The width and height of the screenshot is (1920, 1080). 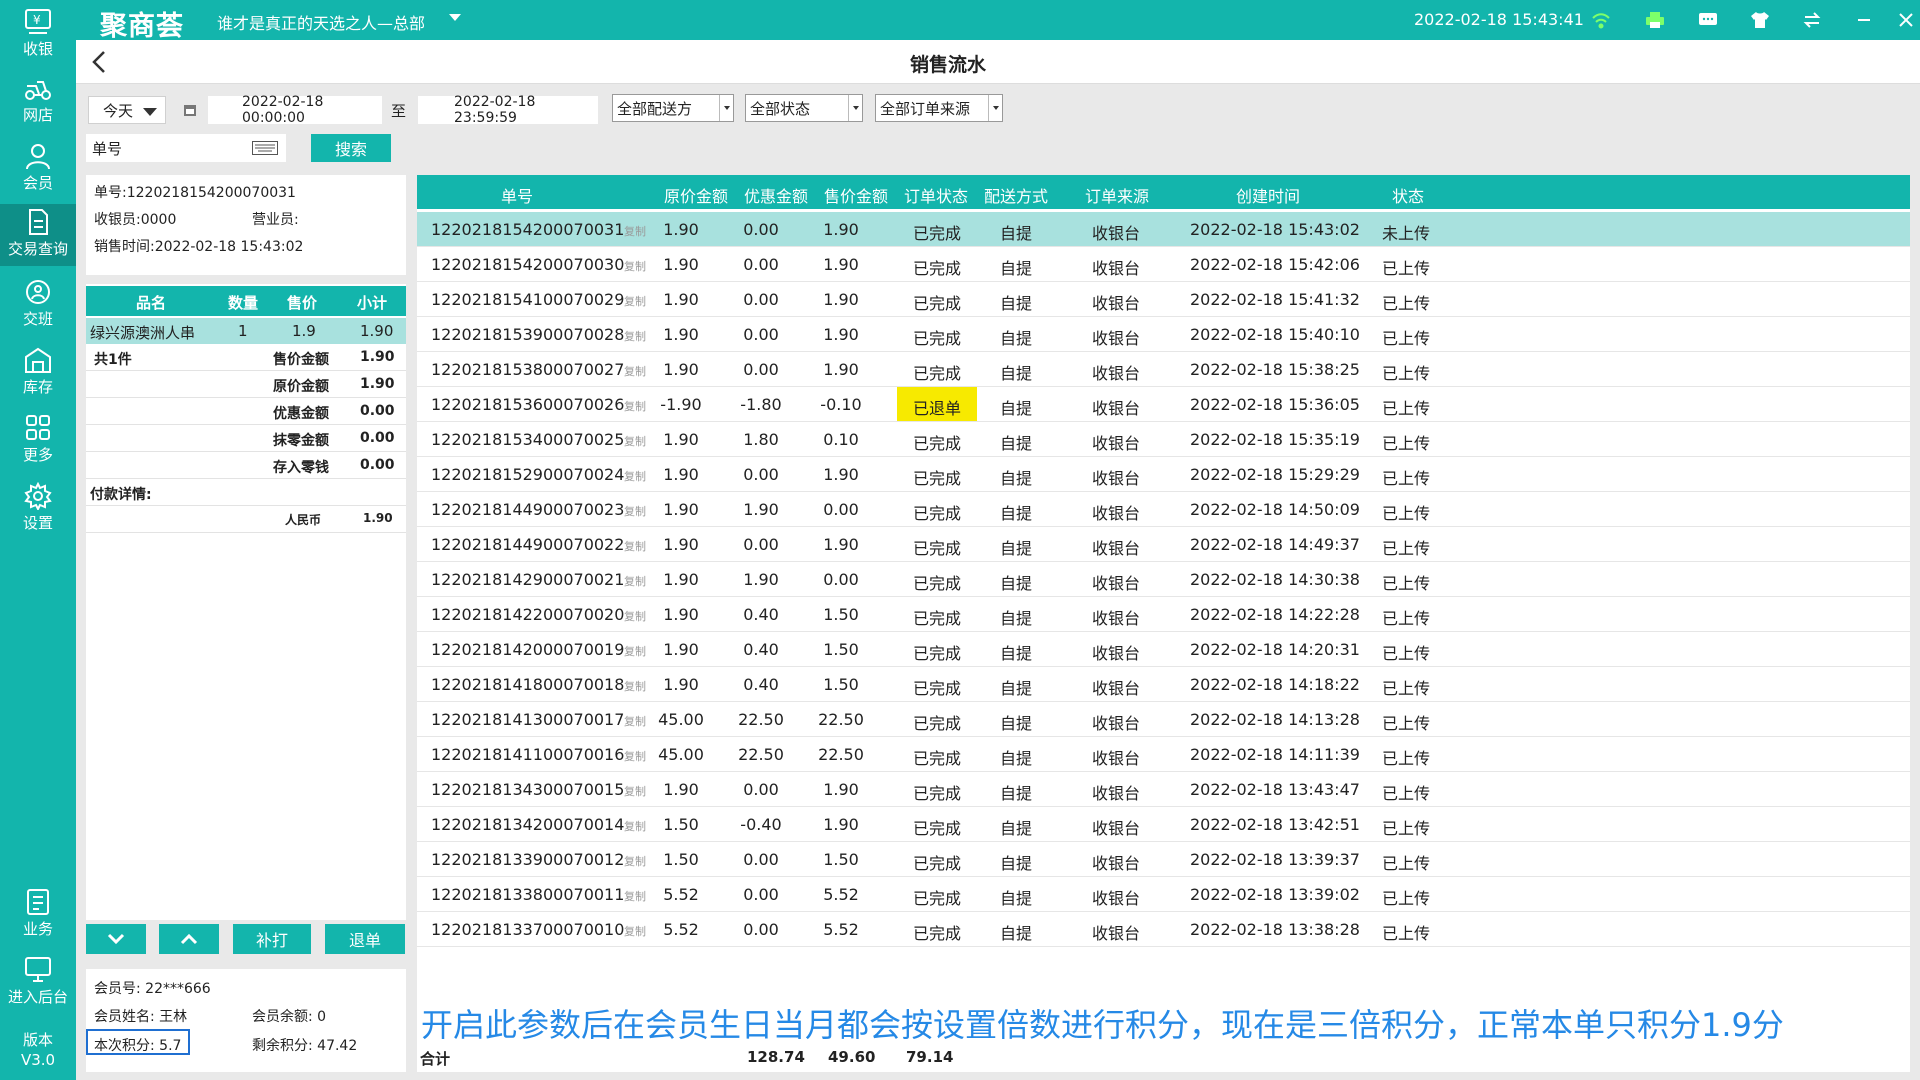 I want to click on item-row: 绿兴源澳洲人串 1 1.9 1.90, so click(x=246, y=331).